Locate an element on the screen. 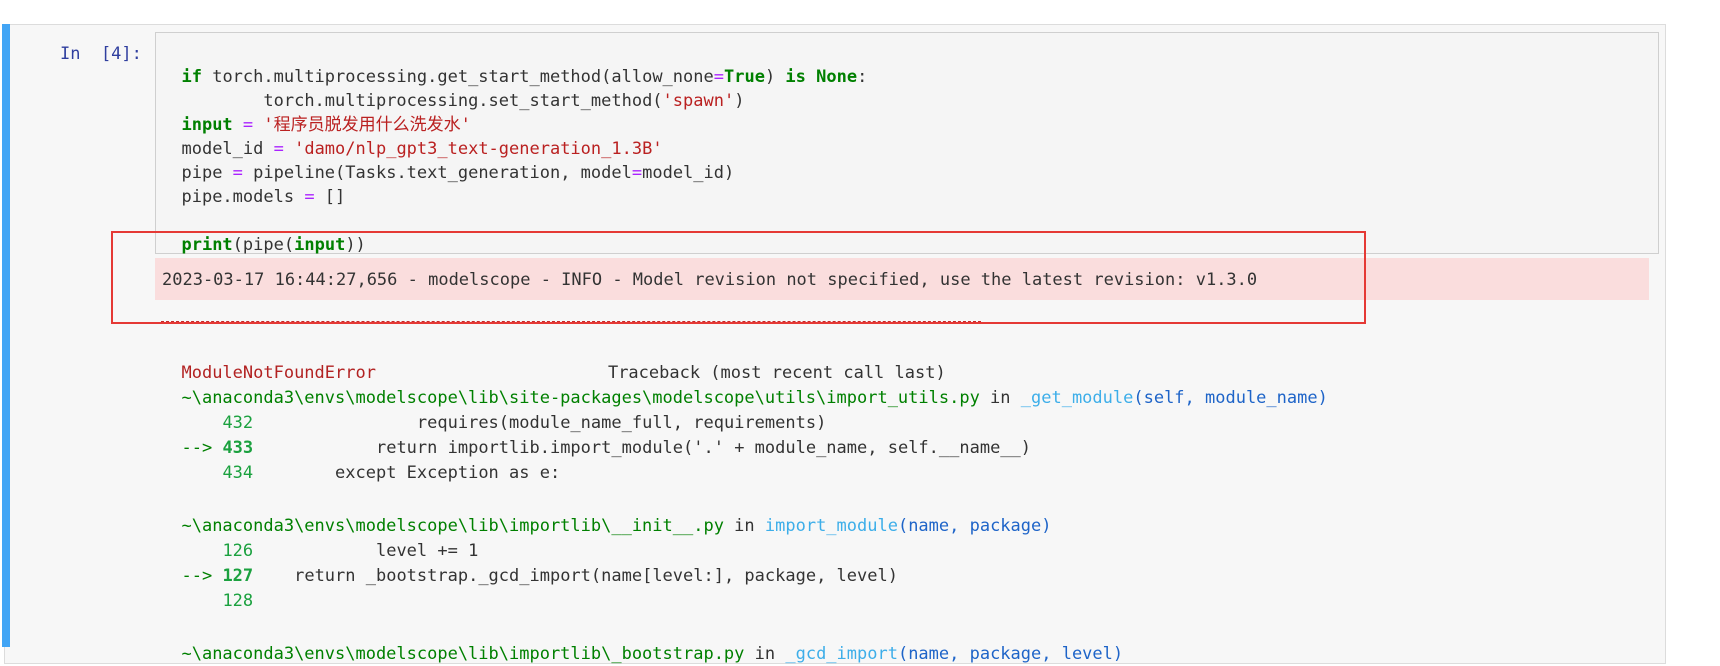 This screenshot has width=1720, height=666. frame-args: (name, package) is located at coordinates (974, 526).